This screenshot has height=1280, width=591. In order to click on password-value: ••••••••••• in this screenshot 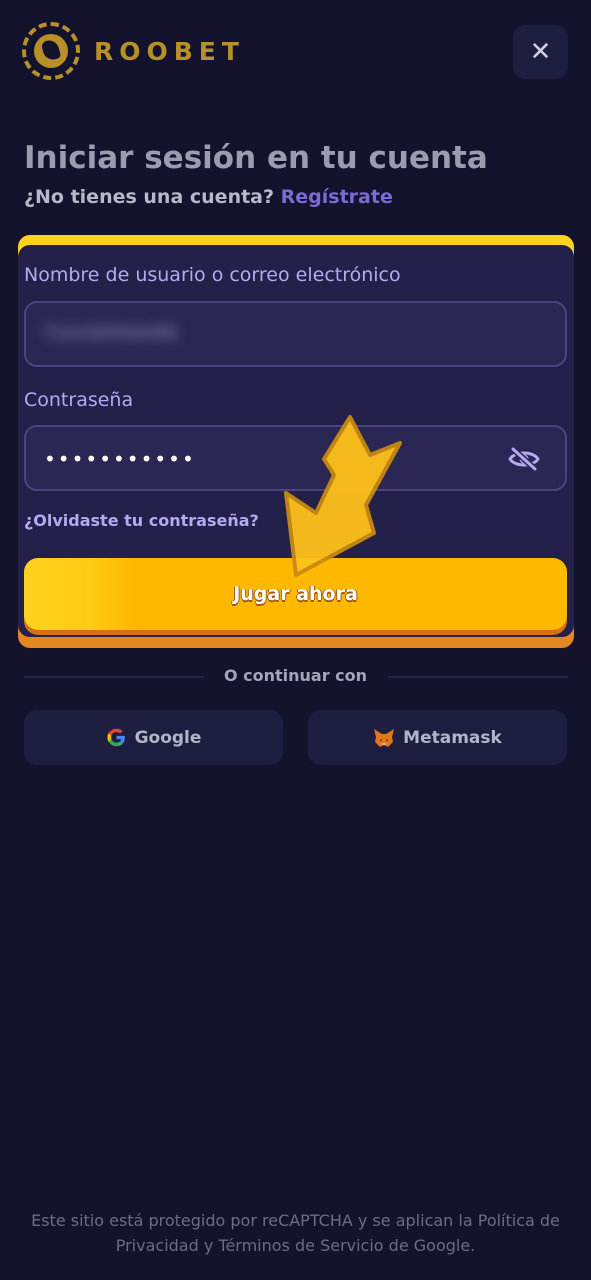, I will do `click(120, 459)`.